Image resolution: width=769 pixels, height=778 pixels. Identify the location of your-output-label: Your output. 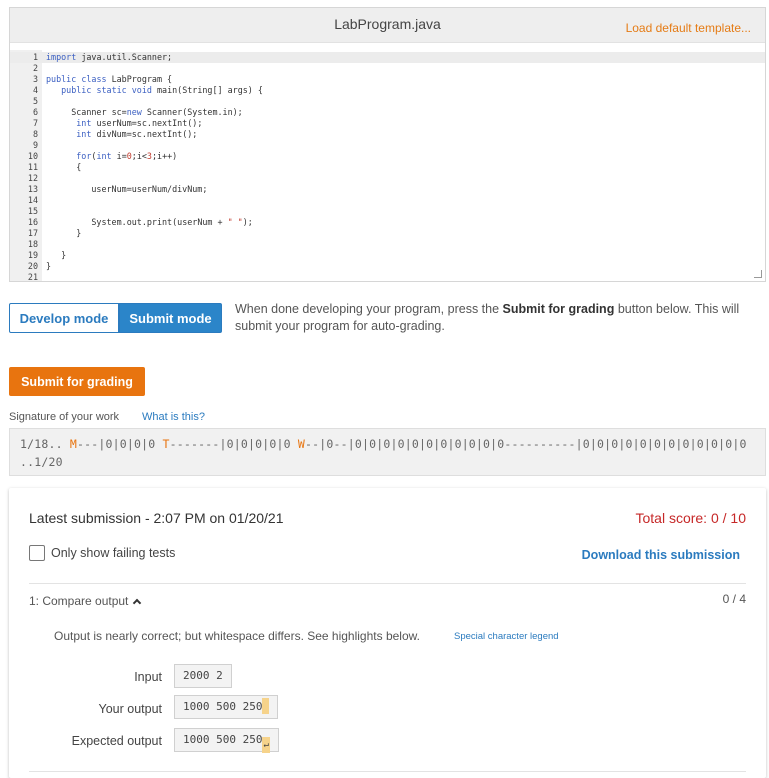
(130, 709).